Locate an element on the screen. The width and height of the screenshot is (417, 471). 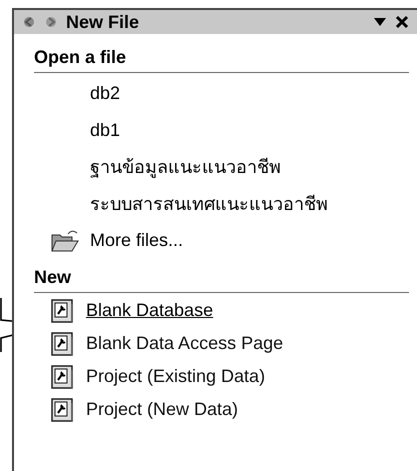
section-heading: Open a file is located at coordinates (221, 58).